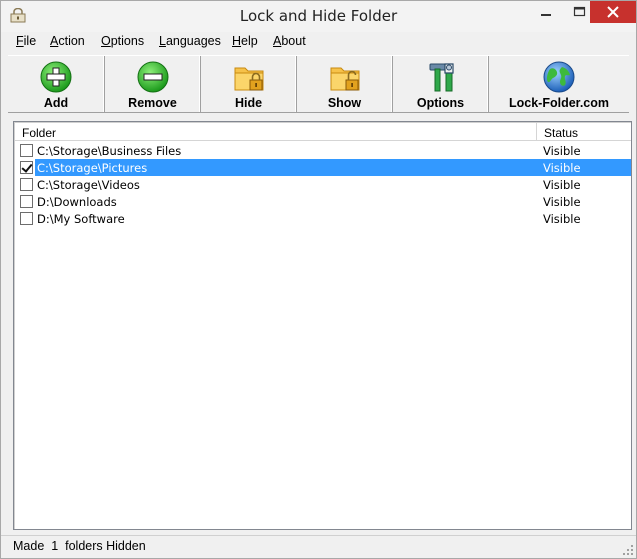 This screenshot has height=559, width=637. I want to click on status-text: Made 1 folders Hidden, so click(79, 546).